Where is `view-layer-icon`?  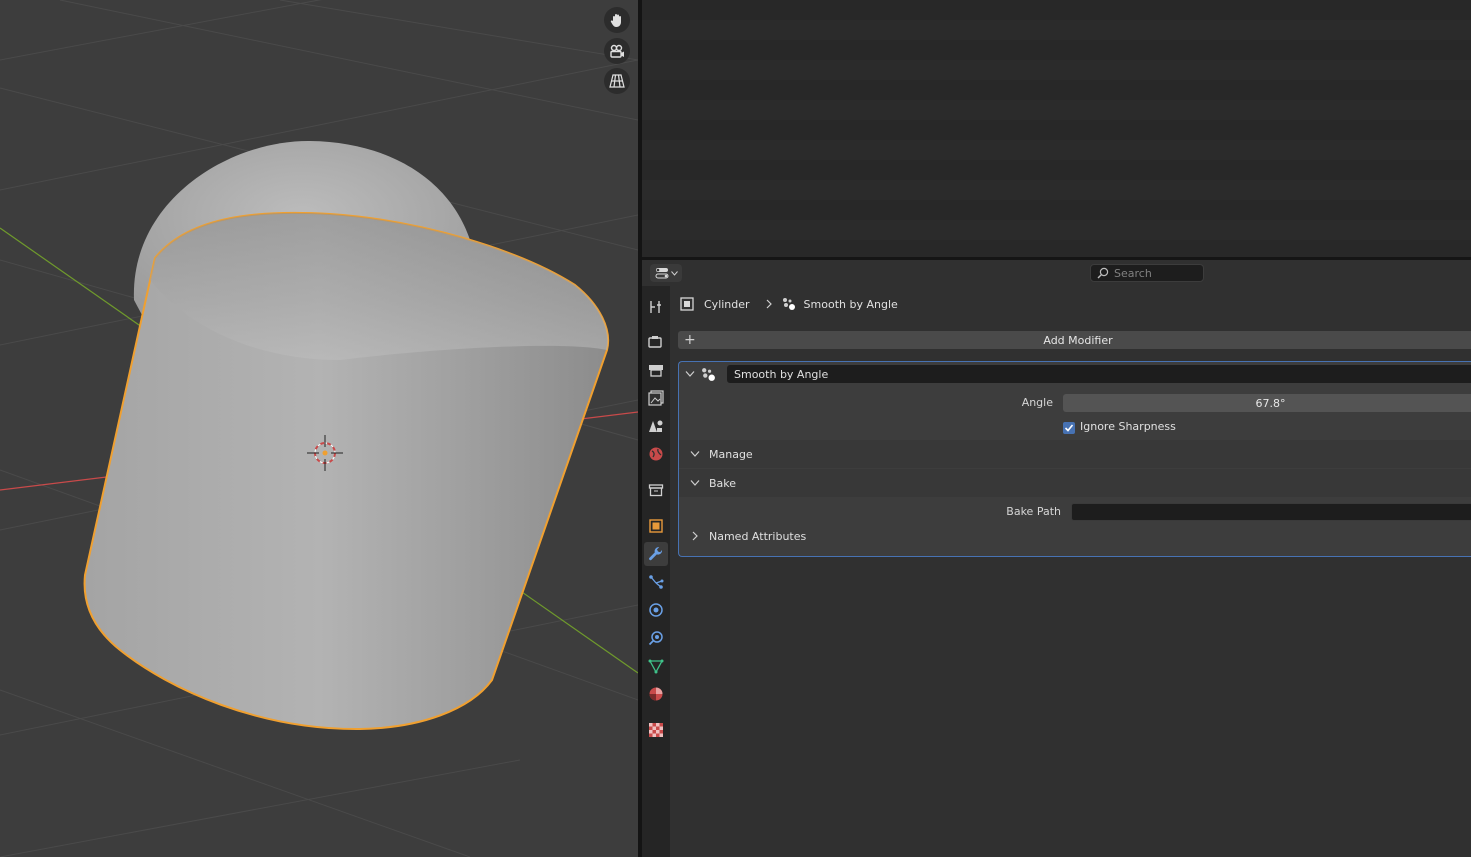 view-layer-icon is located at coordinates (656, 398).